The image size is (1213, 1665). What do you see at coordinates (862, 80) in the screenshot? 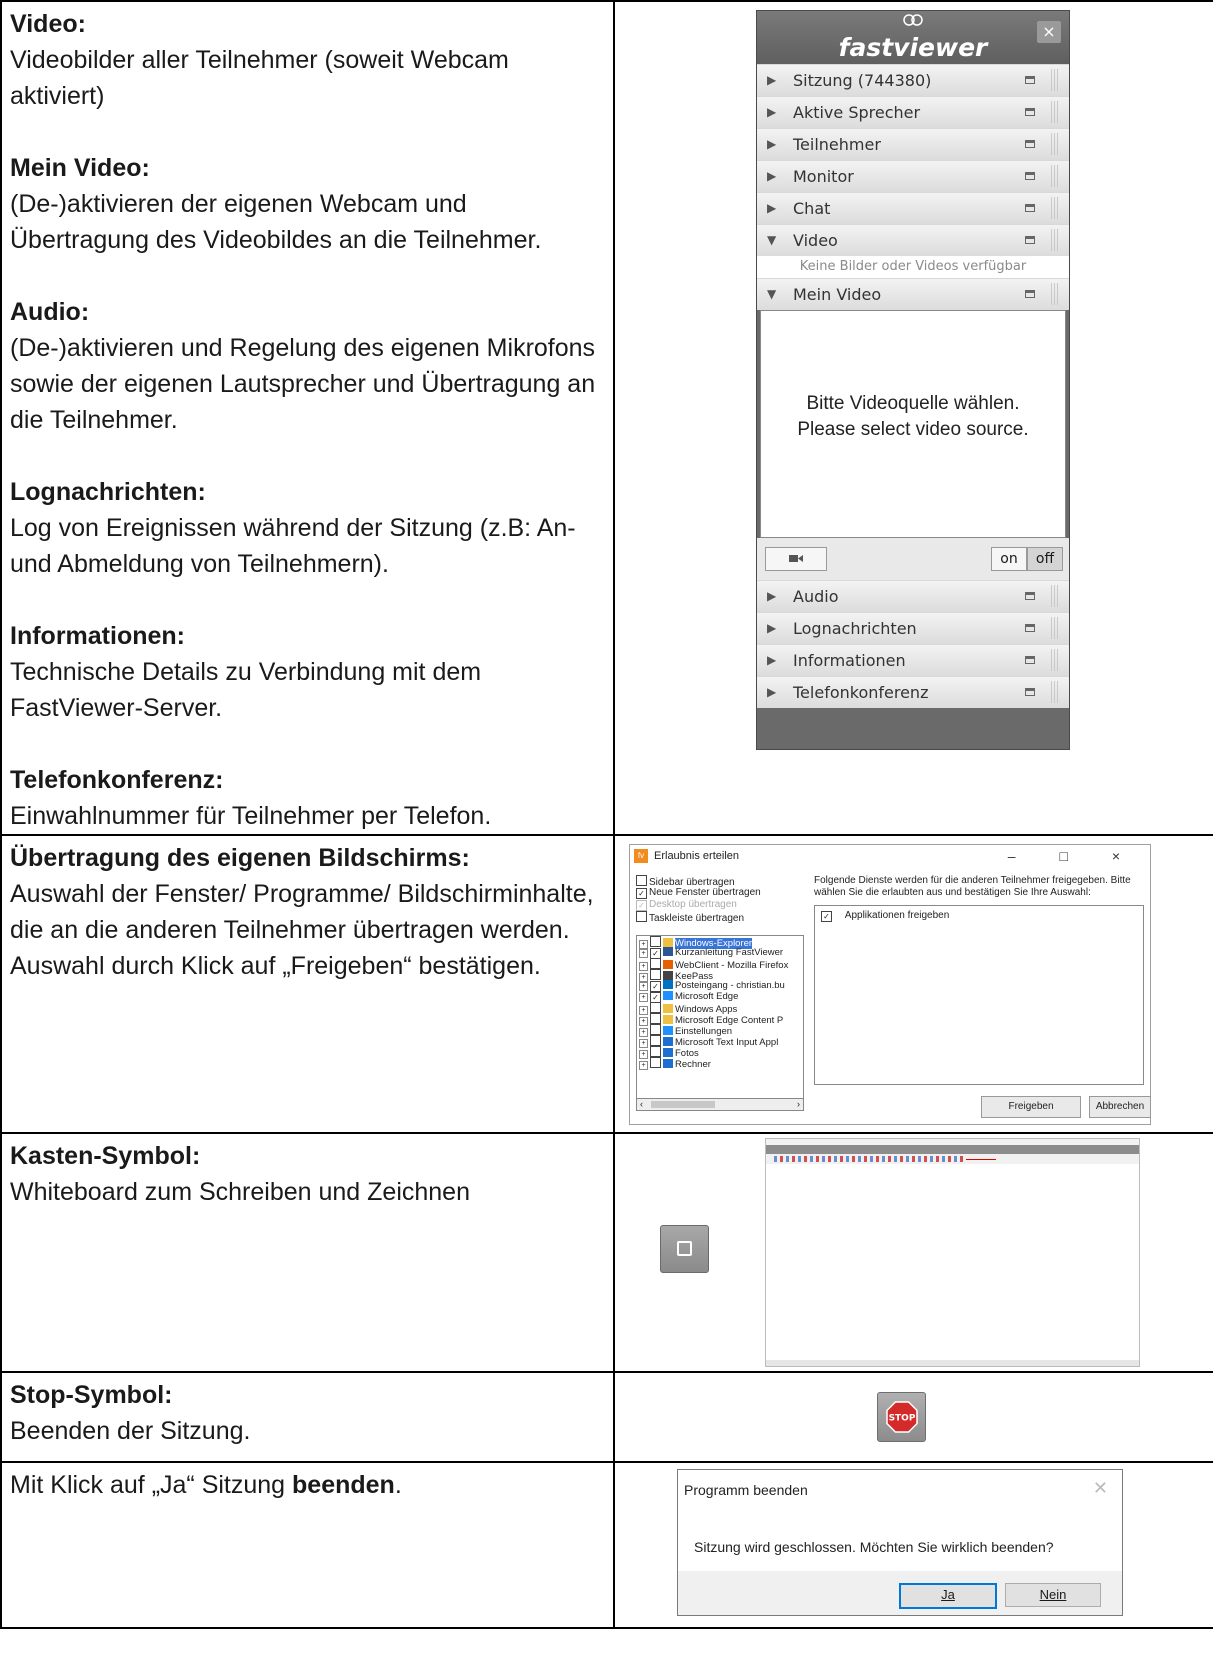
I see `section-label: Sitzung (744380)` at bounding box center [862, 80].